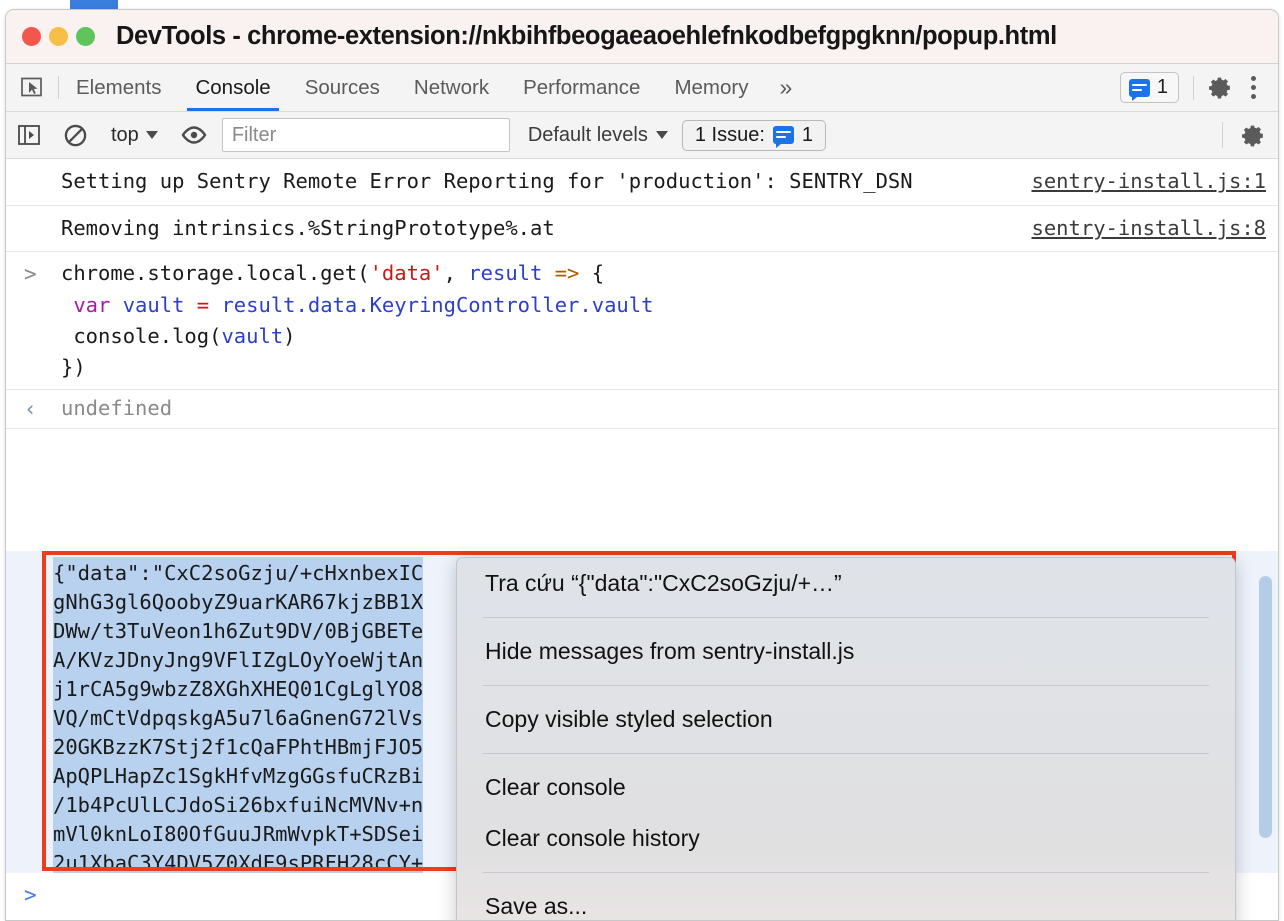  Describe the element at coordinates (931, 3) in the screenshot. I see `background-page-title: Bình an lành` at that location.